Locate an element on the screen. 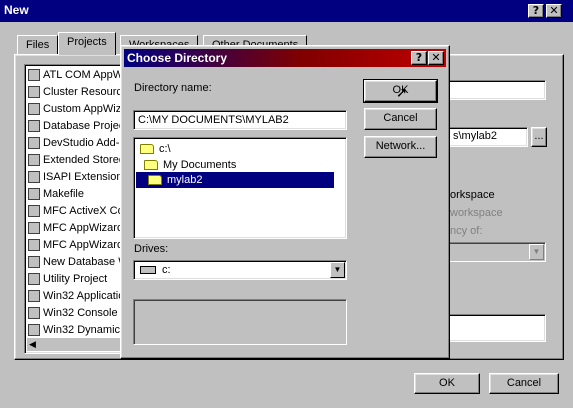 This screenshot has width=573, height=408. folder-label: c:\ is located at coordinates (165, 149).